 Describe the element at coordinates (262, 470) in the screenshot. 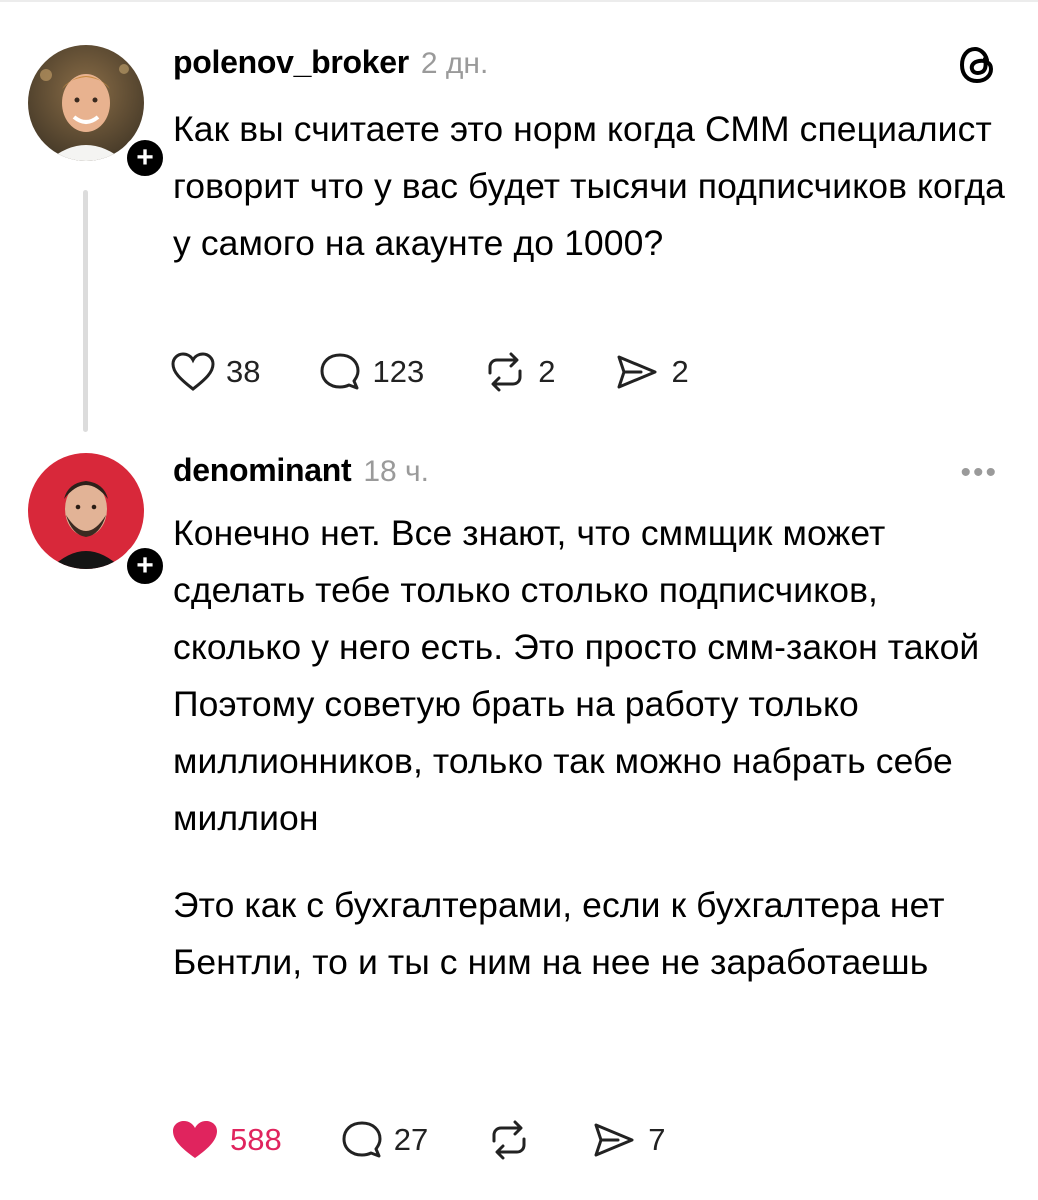

I see `username: denominant` at that location.